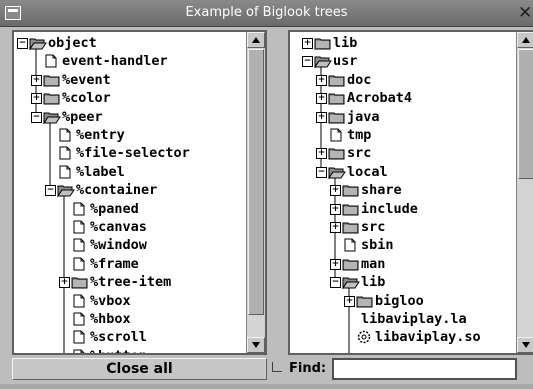 The width and height of the screenshot is (533, 389). Describe the element at coordinates (117, 190) in the screenshot. I see `tree-item-label: %container` at that location.